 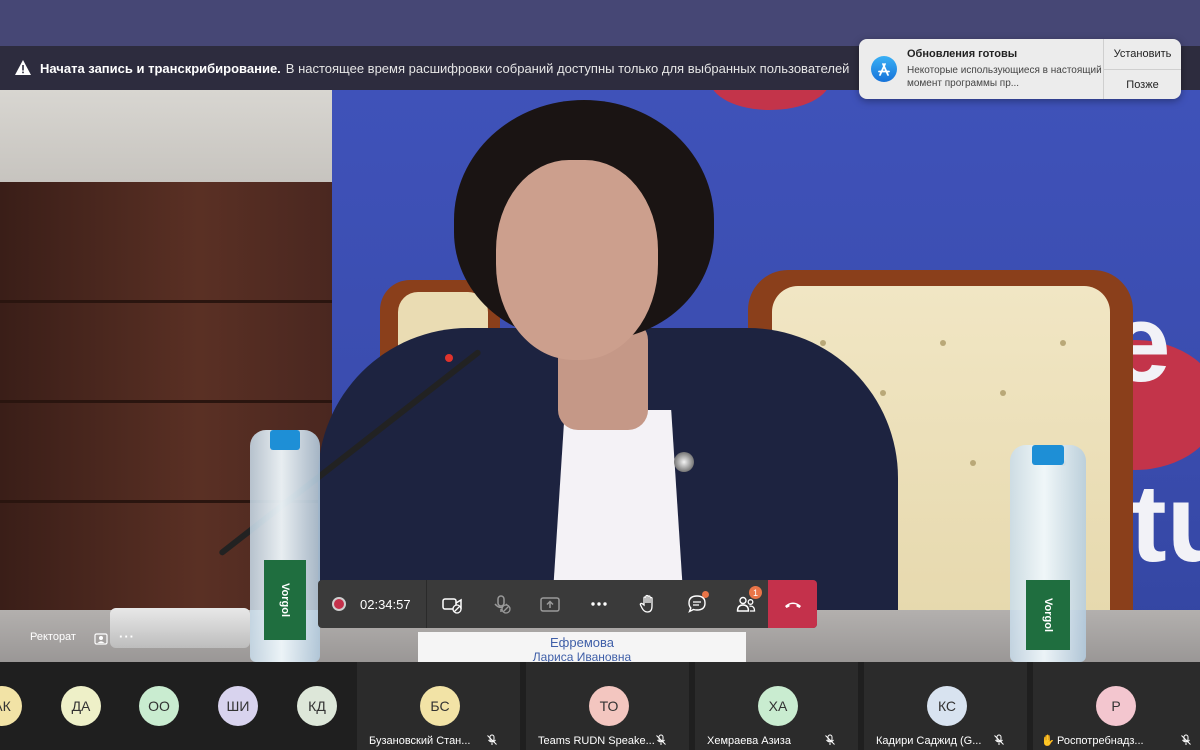 I want to click on avatar-initials: БС, so click(x=440, y=706).